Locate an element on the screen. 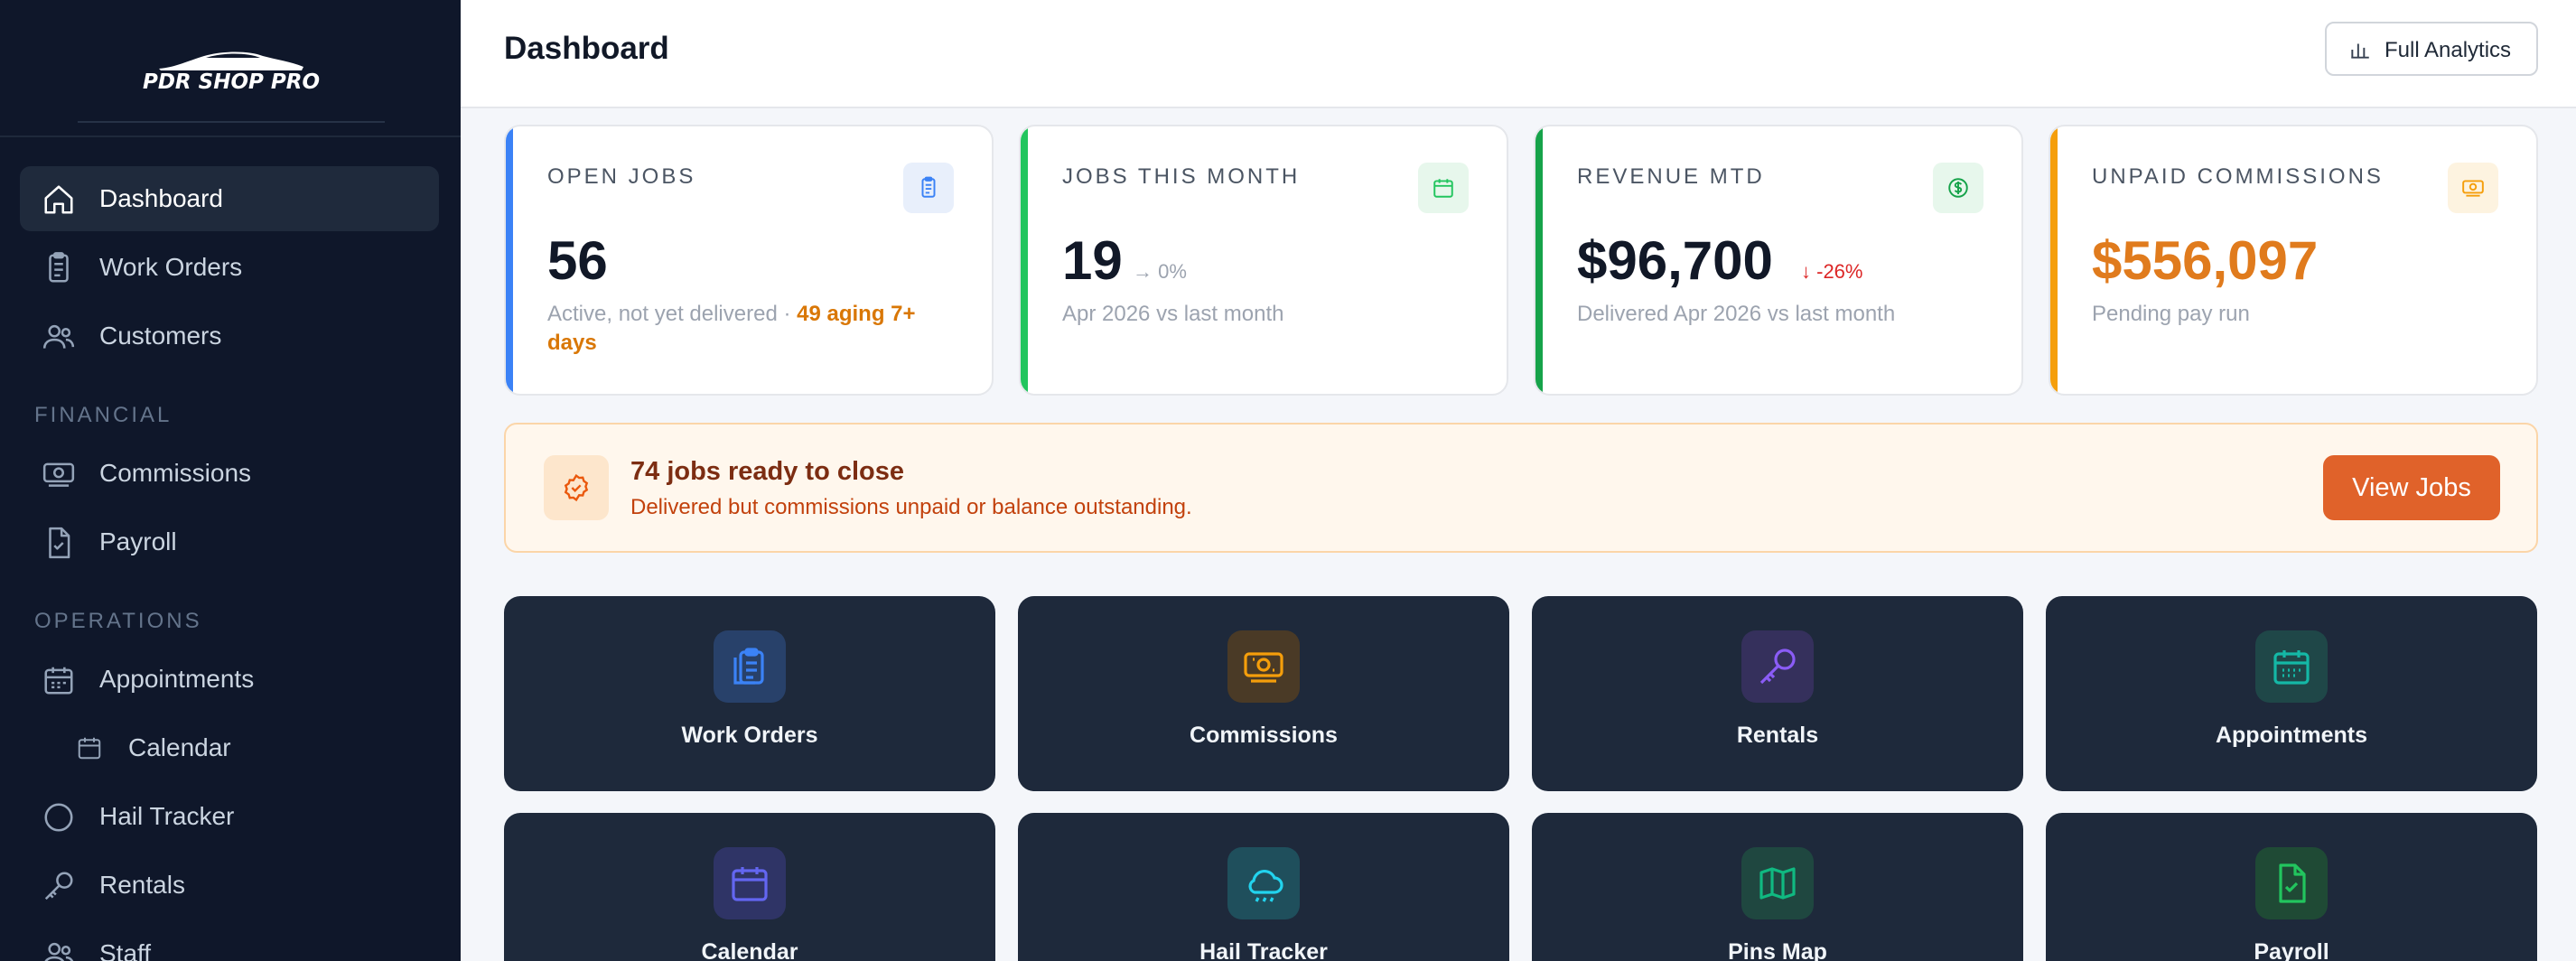  brand-logo: PDR SHOP PRO is located at coordinates (231, 85).